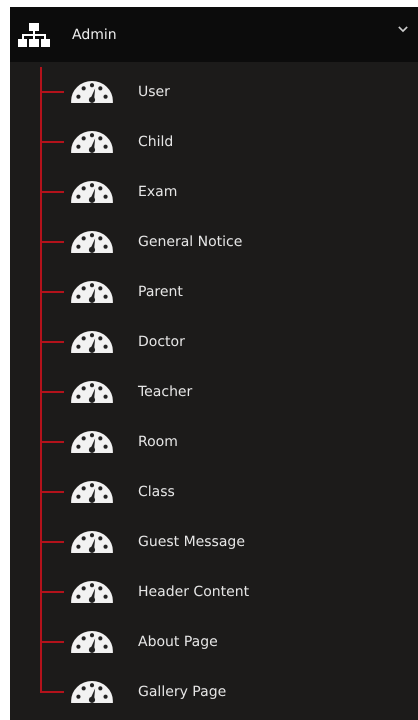  What do you see at coordinates (117, 92) in the screenshot?
I see `menu-item: User` at bounding box center [117, 92].